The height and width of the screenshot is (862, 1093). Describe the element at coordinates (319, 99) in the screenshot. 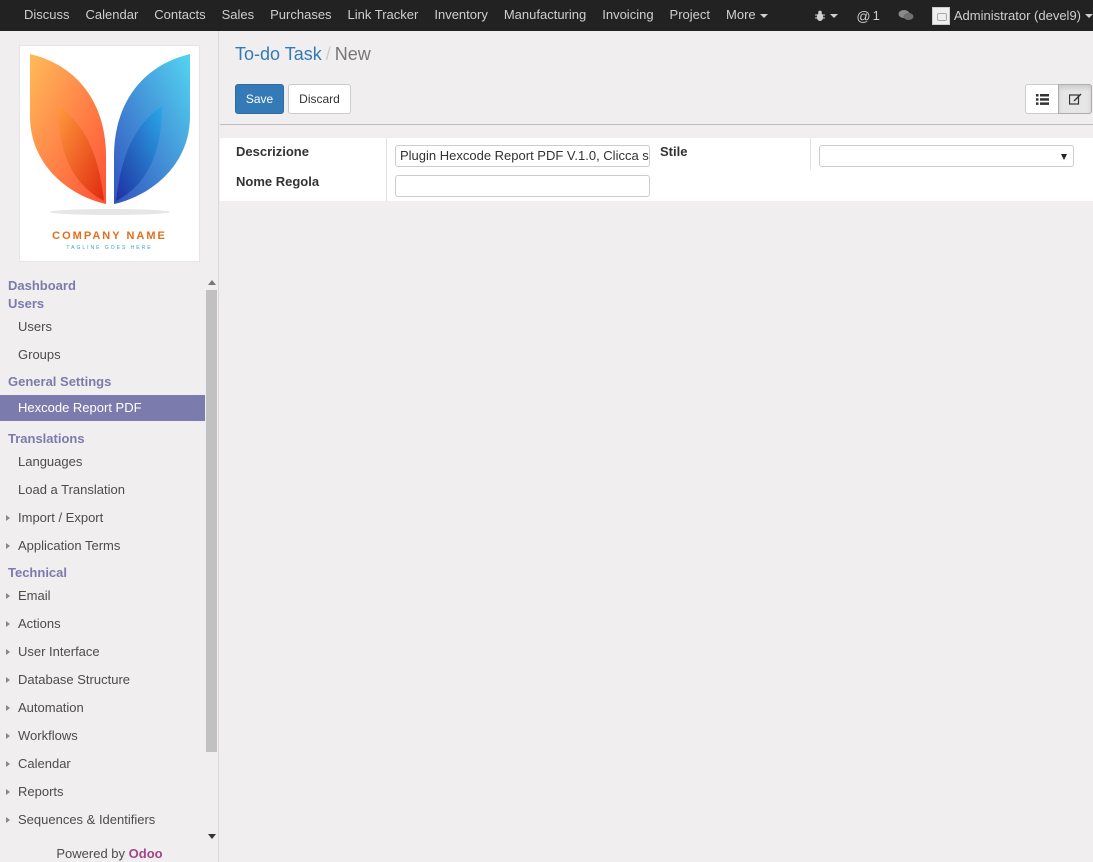

I see `discard-button: Discard` at that location.